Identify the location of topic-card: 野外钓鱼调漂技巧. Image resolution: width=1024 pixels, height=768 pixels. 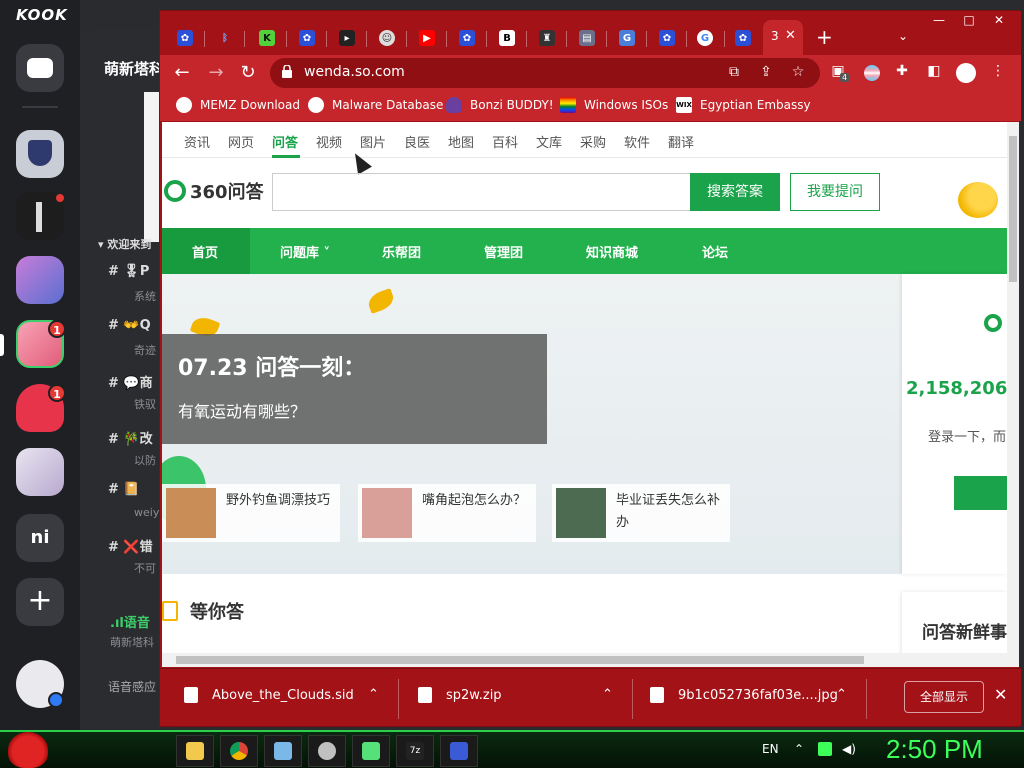
(251, 513).